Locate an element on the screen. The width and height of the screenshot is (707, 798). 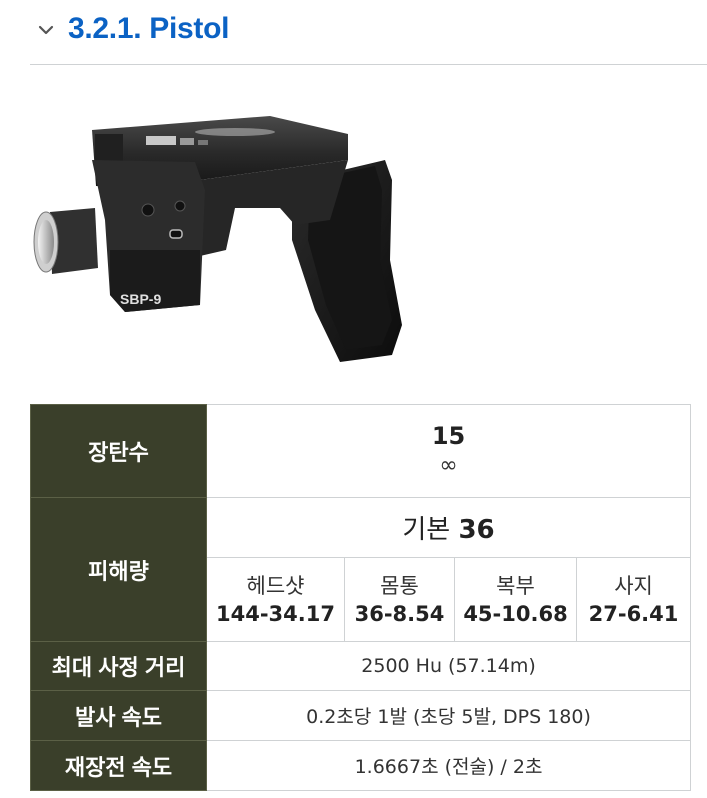
damage-part-name: 몸통 is located at coordinates (399, 585).